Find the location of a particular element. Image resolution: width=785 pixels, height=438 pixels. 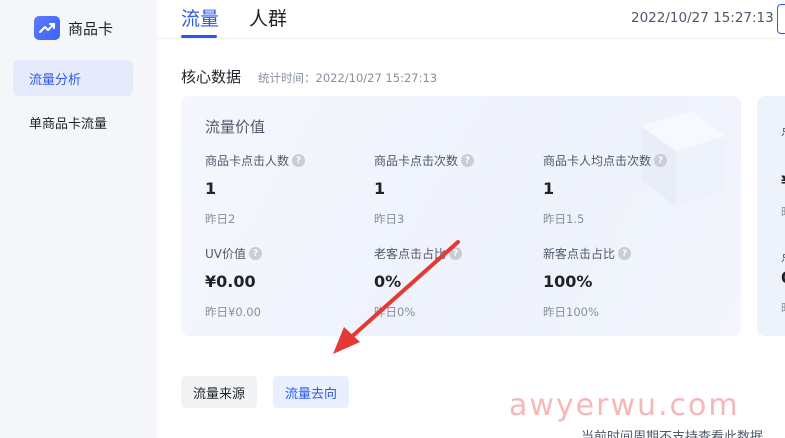

metric-click-count: 商品卡点击次数? 1 昨日3 is located at coordinates (454, 189).